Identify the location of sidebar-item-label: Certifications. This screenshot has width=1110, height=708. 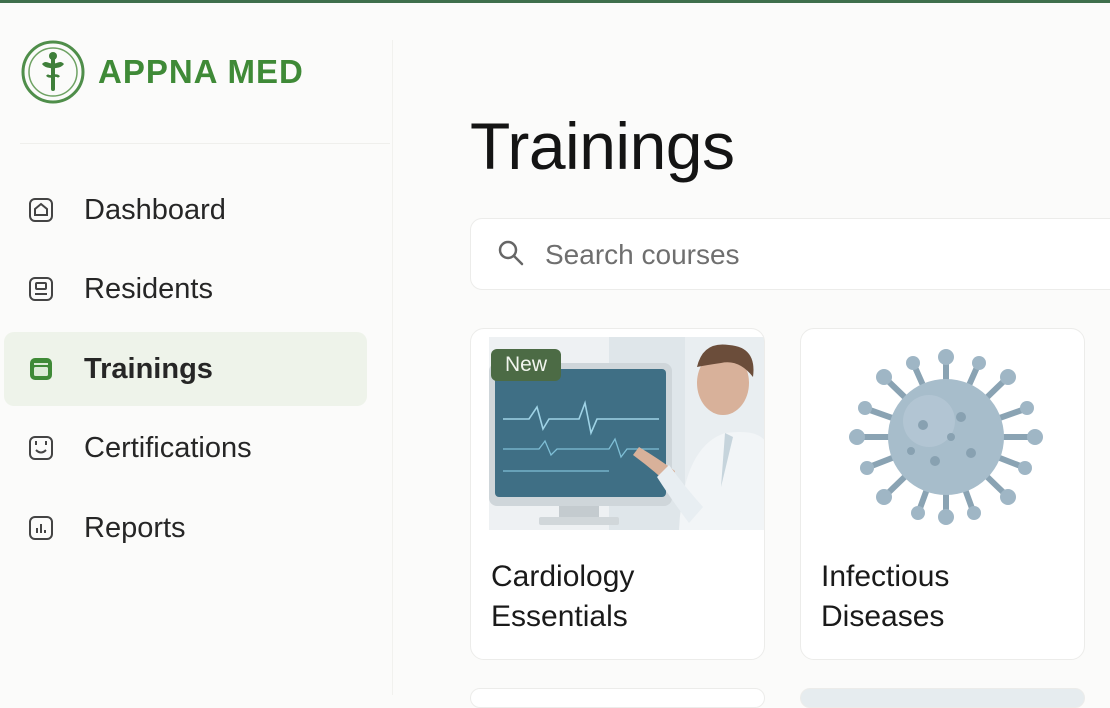
(168, 447).